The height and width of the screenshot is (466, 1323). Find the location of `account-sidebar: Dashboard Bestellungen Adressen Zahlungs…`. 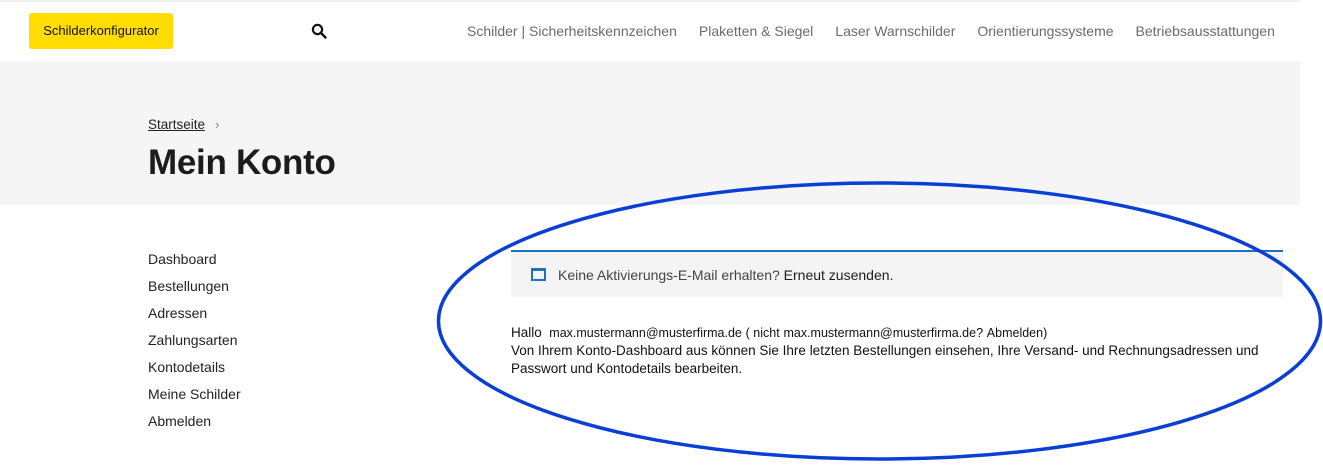

account-sidebar: Dashboard Bestellungen Adressen Zahlungs… is located at coordinates (194, 344).